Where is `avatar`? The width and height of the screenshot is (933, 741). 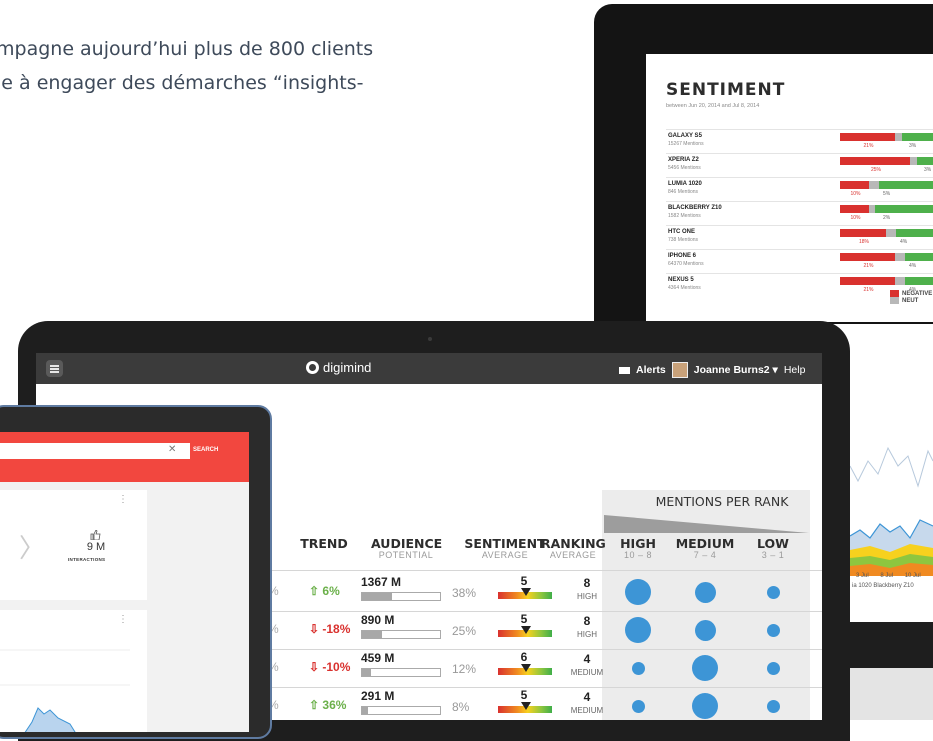
avatar is located at coordinates (679, 370).